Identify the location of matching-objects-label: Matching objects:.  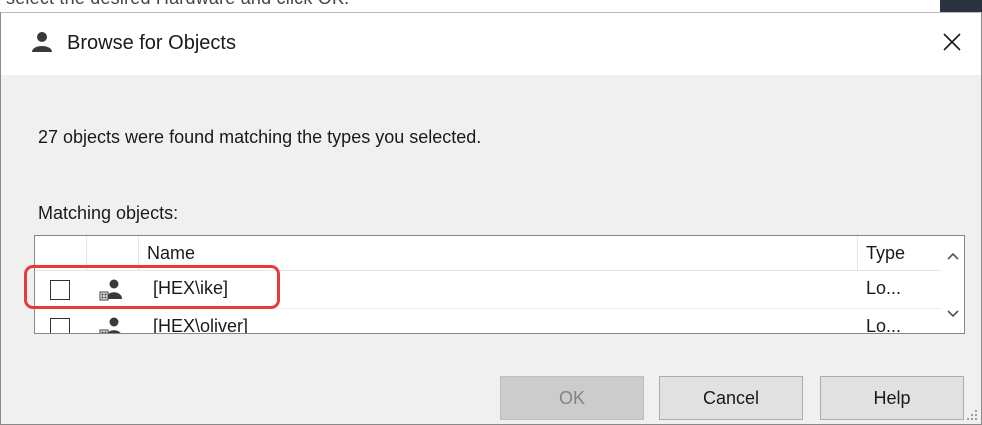
(108, 213).